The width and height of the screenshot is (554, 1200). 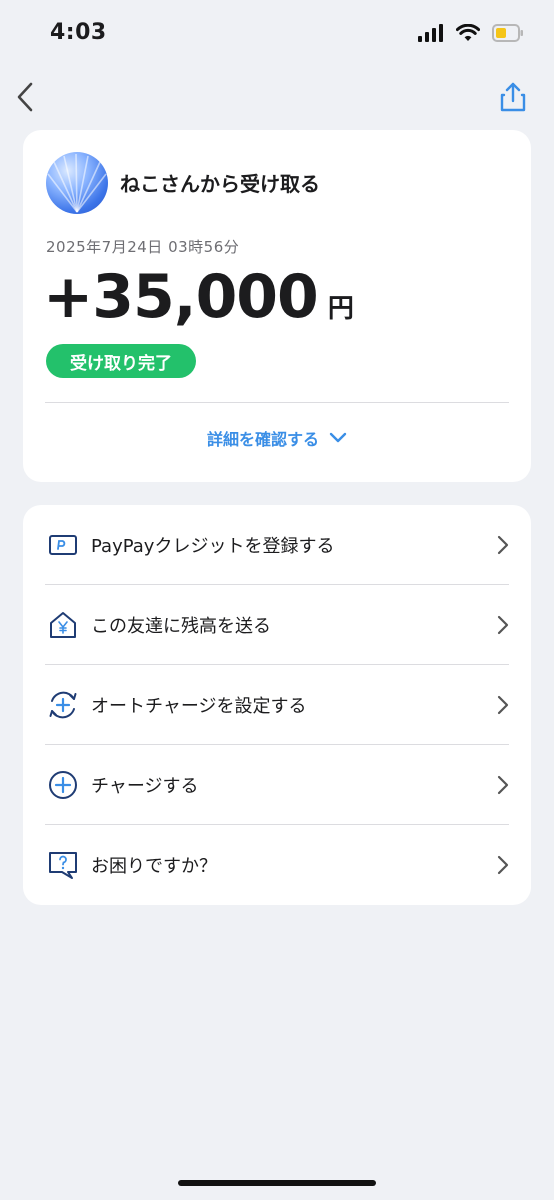 I want to click on details-toggle-label: 詳細を確認する, so click(x=262, y=439).